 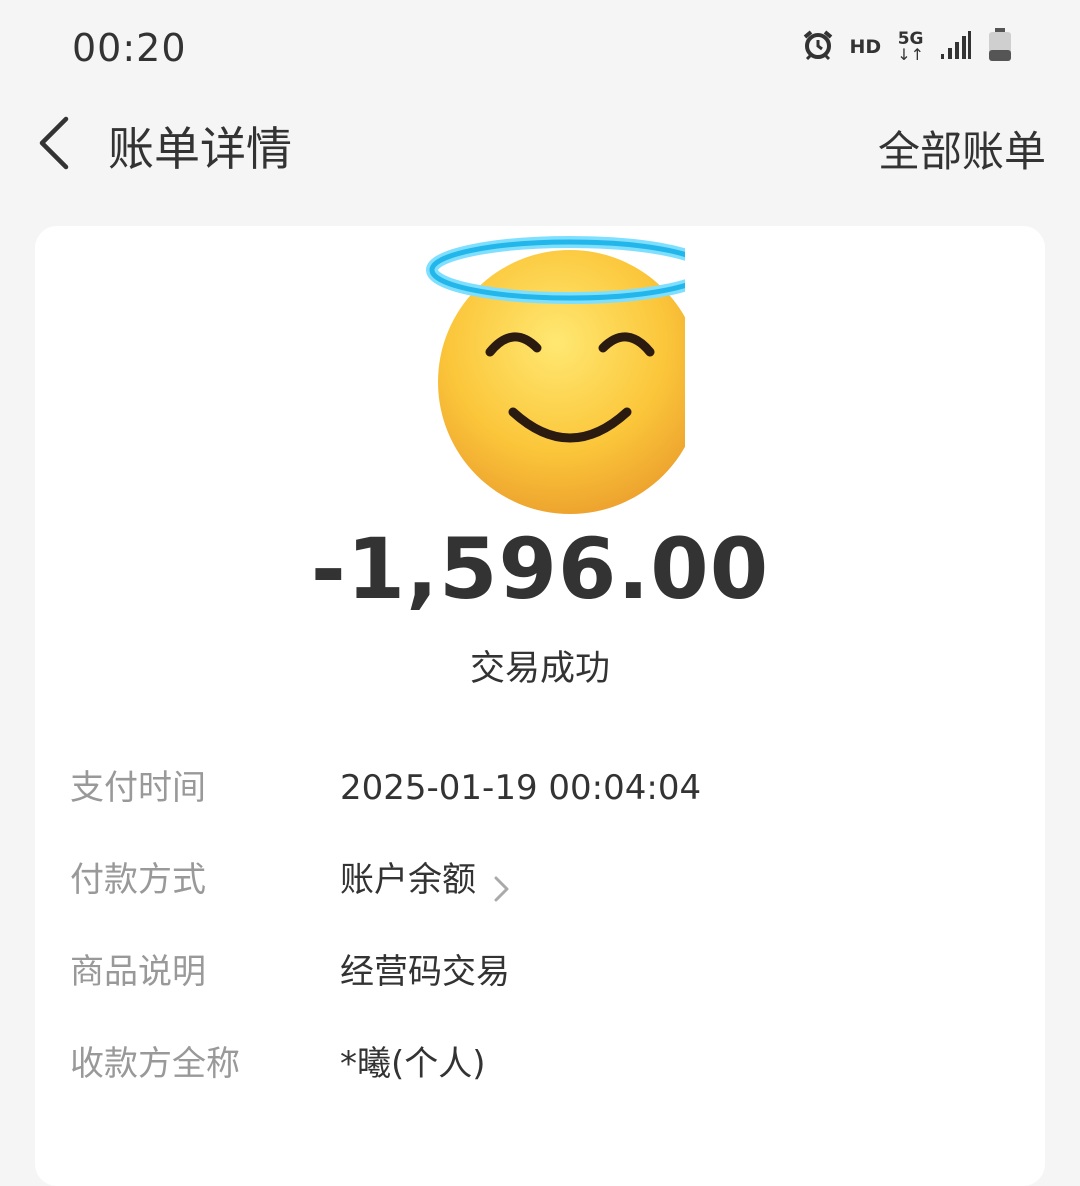 What do you see at coordinates (200, 149) in the screenshot?
I see `page-title: 账单详情` at bounding box center [200, 149].